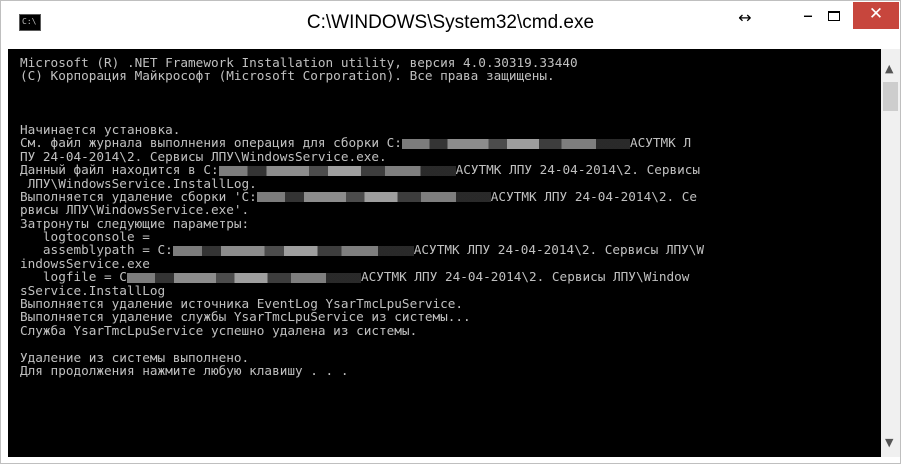  I want to click on console-line-text: logfile = C, so click(73, 277).